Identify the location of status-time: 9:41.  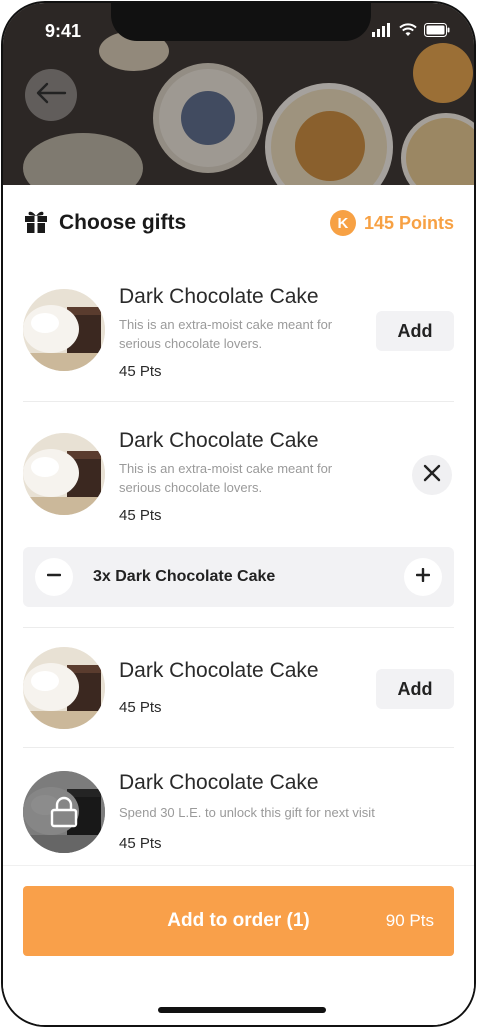
(63, 31).